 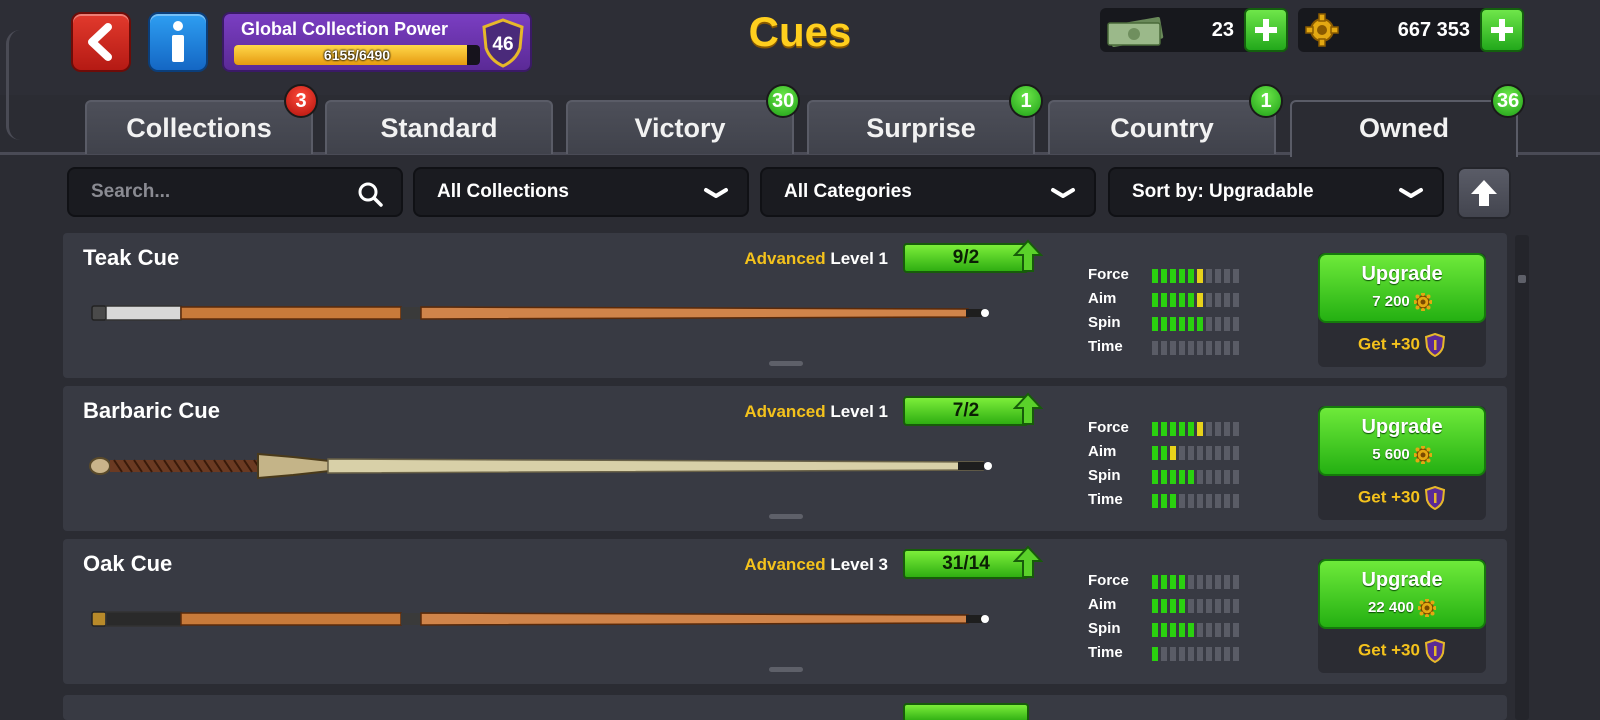 What do you see at coordinates (1402, 288) in the screenshot?
I see `upgrade-button: Upgrade 7 200` at bounding box center [1402, 288].